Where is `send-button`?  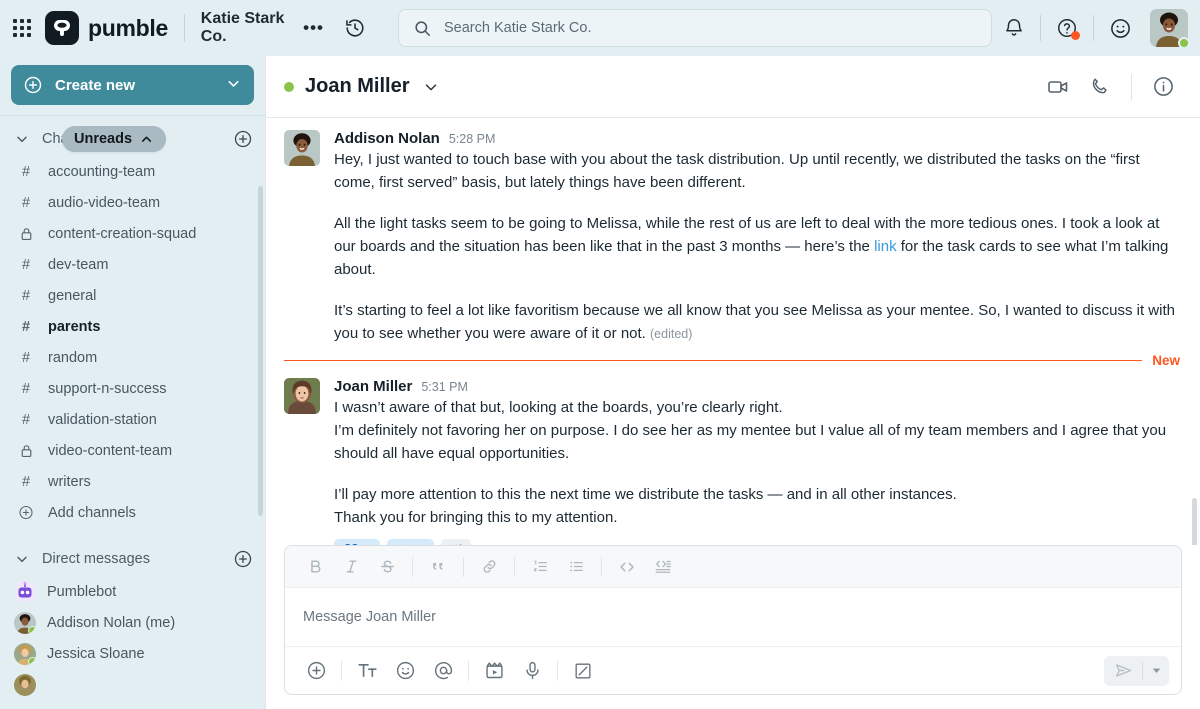 send-button is located at coordinates (1123, 671).